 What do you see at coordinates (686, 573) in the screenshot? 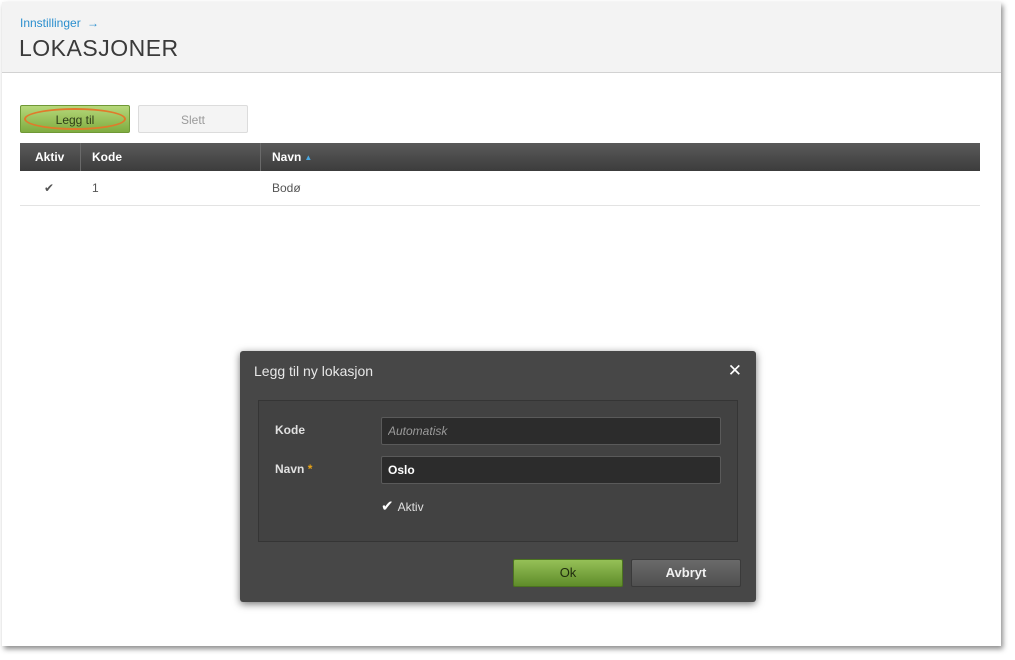
I see `cancel-button: Avbryt` at bounding box center [686, 573].